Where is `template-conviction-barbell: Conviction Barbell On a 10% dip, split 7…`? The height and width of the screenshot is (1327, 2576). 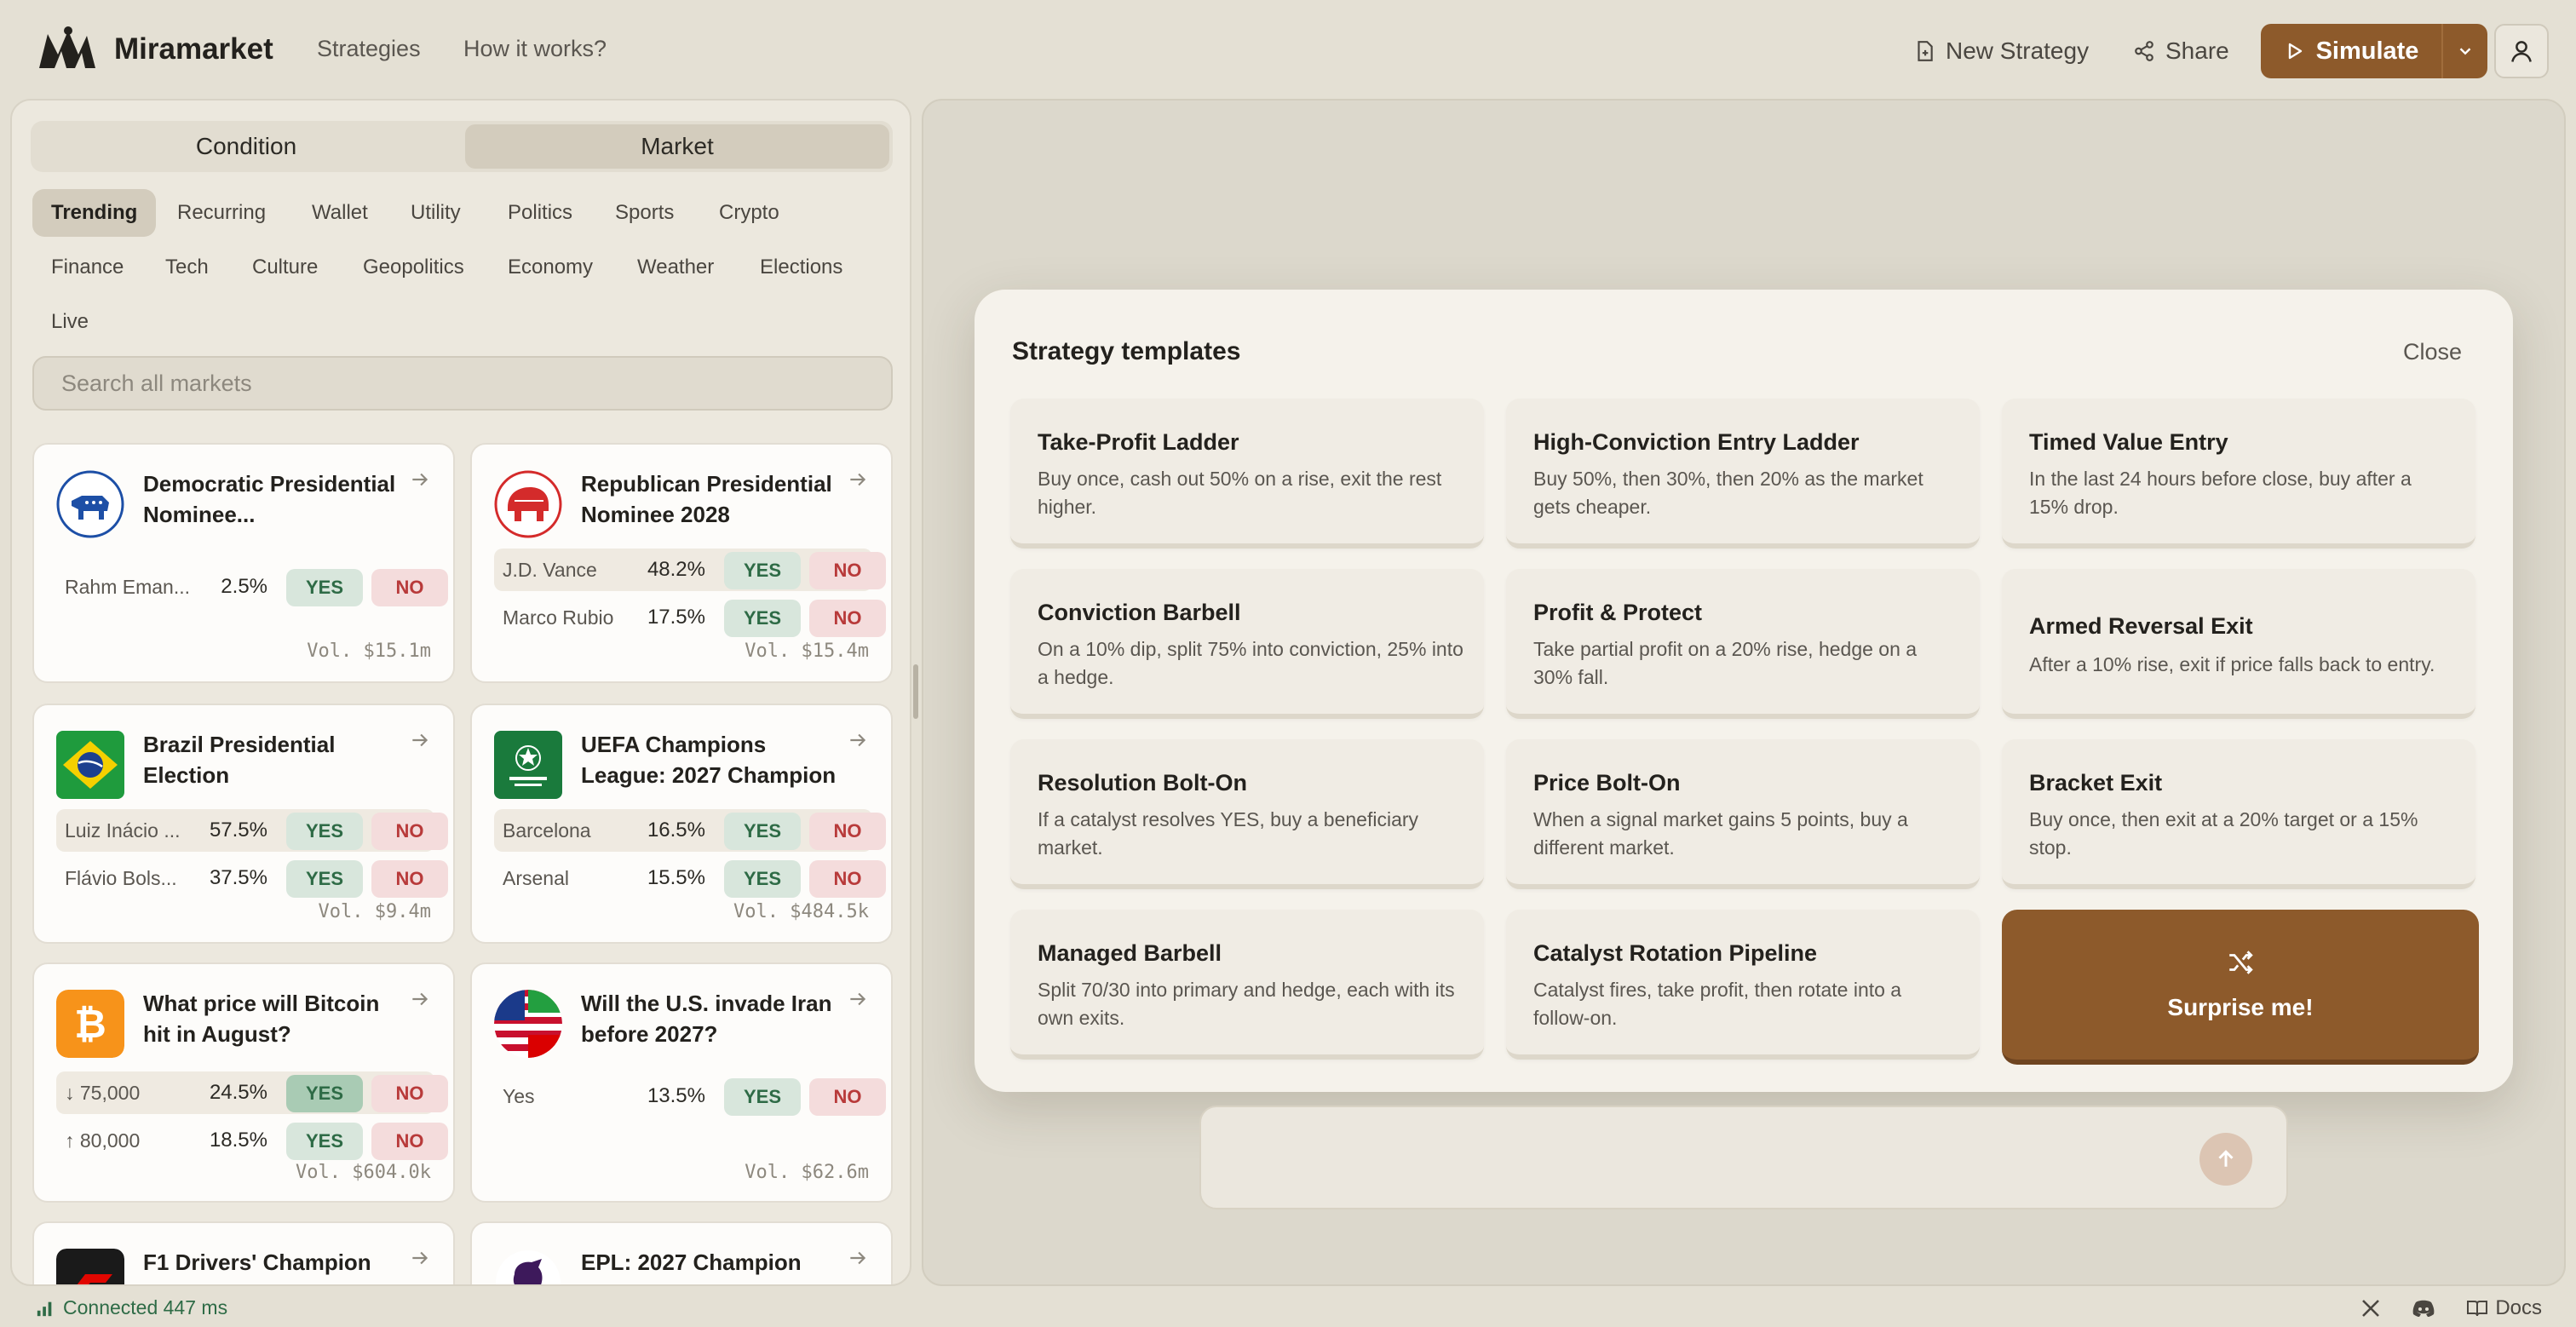 template-conviction-barbell: Conviction Barbell On a 10% dip, split 7… is located at coordinates (1247, 644).